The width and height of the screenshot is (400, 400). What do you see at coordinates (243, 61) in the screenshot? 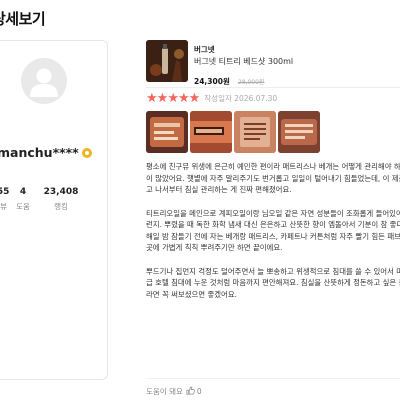
I see `product-name: 버그넷 티트리 베드샷 300ml` at bounding box center [243, 61].